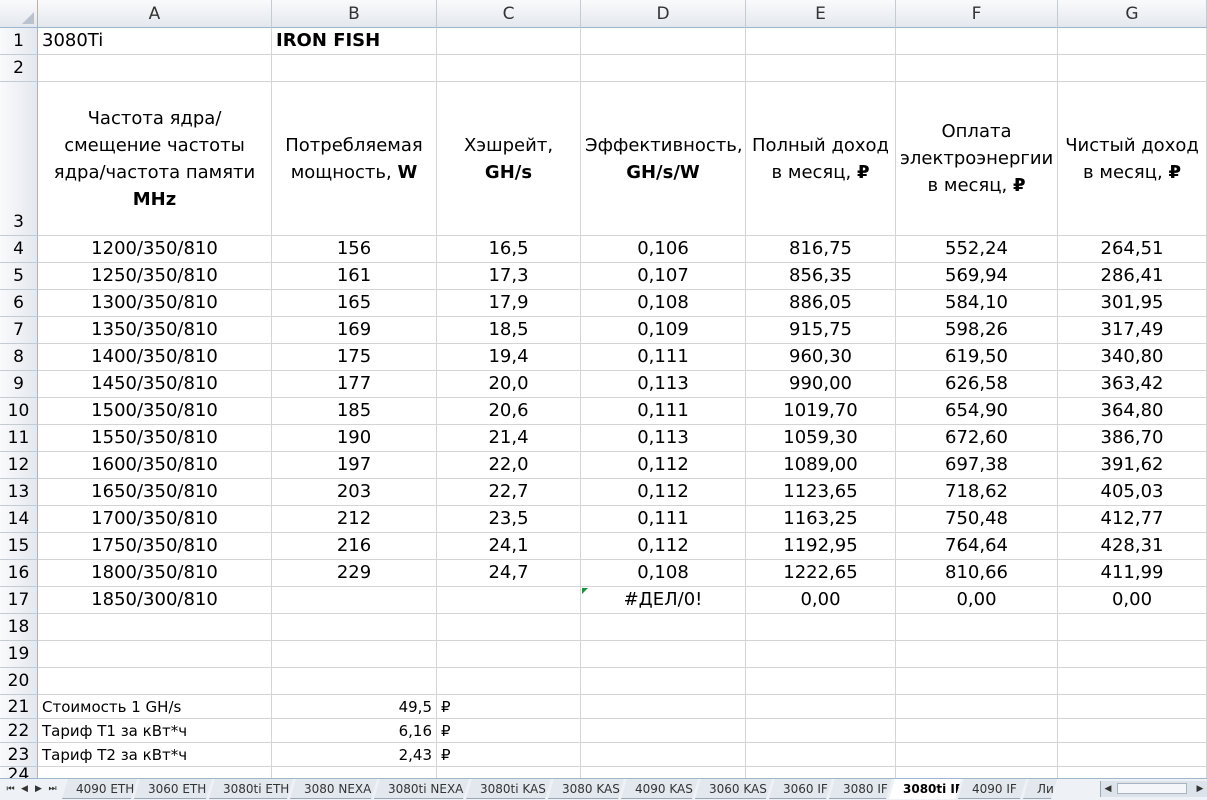 The width and height of the screenshot is (1207, 800). What do you see at coordinates (155, 755) in the screenshot?
I see `param-label-3: Тариф Т2 за кВт*ч` at bounding box center [155, 755].